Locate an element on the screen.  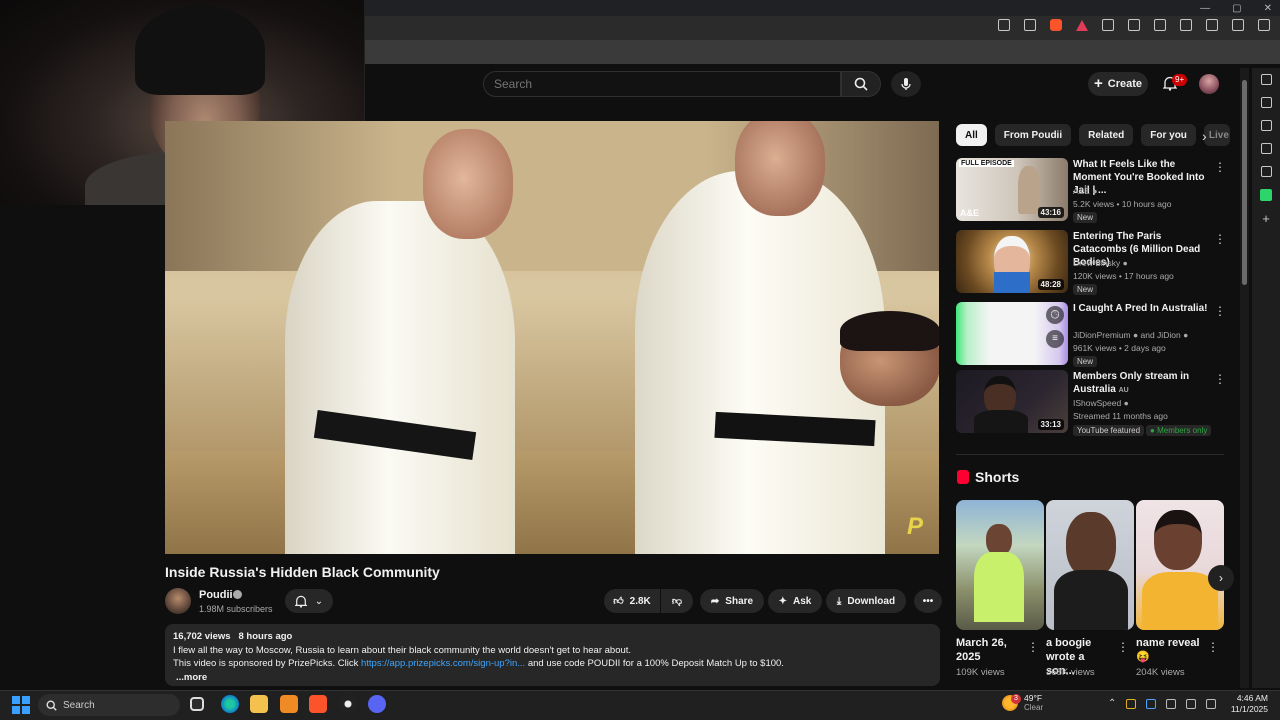
system-tray: ⌃ is located at coordinates (1162, 703).